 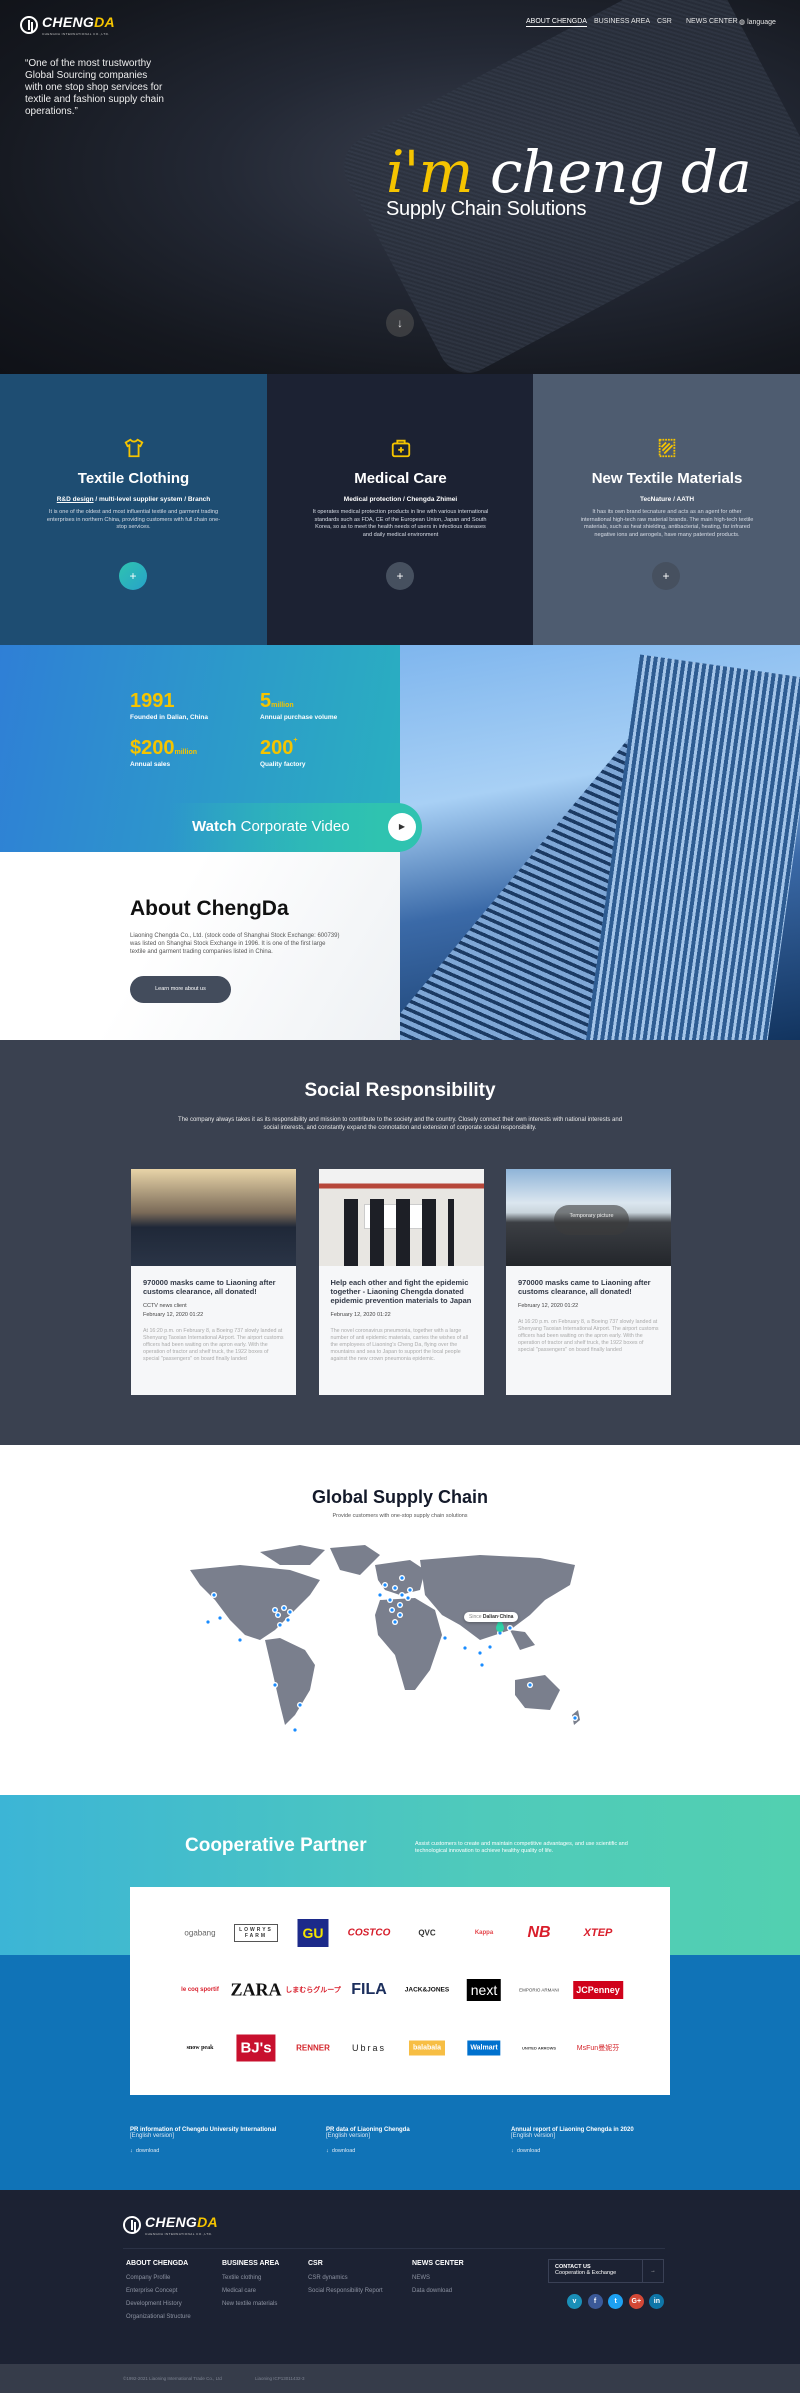 I want to click on partner-logo: MsFun曼妮芬, so click(x=598, y=2048).